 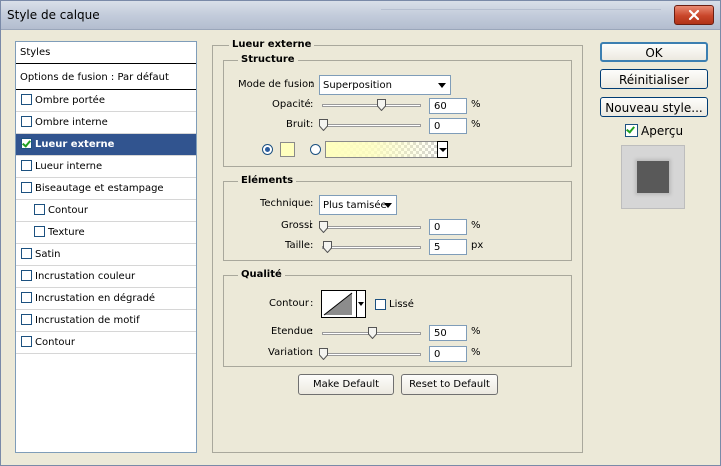 I want to click on style-item: Ombre interne, so click(x=106, y=123).